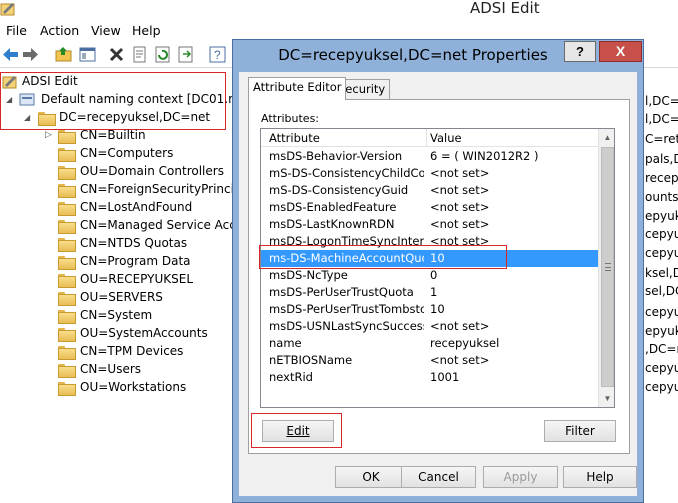 Image resolution: width=678 pixels, height=503 pixels. What do you see at coordinates (185, 54) in the screenshot?
I see `export-list-icon` at bounding box center [185, 54].